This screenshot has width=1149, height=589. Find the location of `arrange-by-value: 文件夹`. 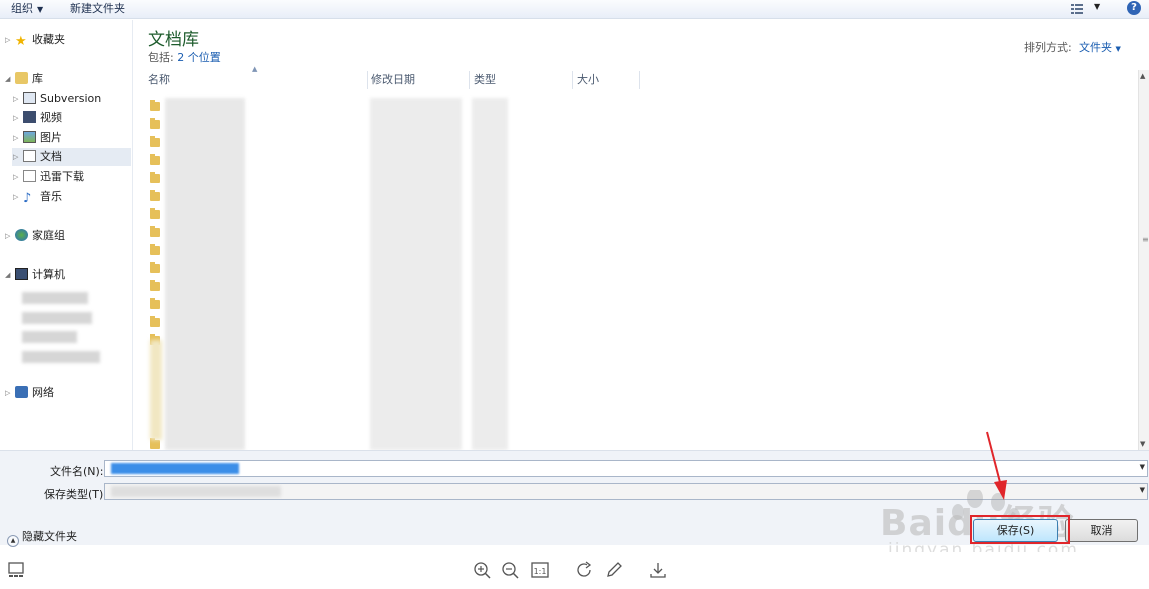

arrange-by-value: 文件夹 is located at coordinates (1095, 47).